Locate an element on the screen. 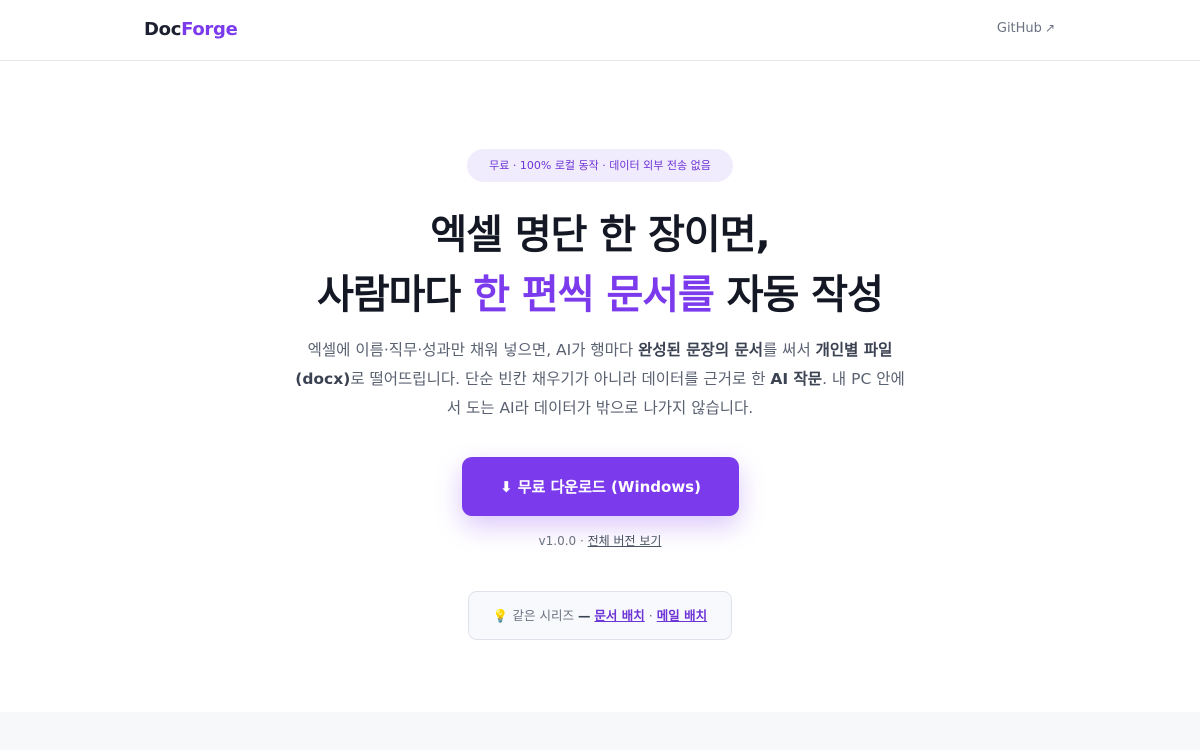  version-info: v1.0.0 · 전체 버전 보기 is located at coordinates (600, 540).